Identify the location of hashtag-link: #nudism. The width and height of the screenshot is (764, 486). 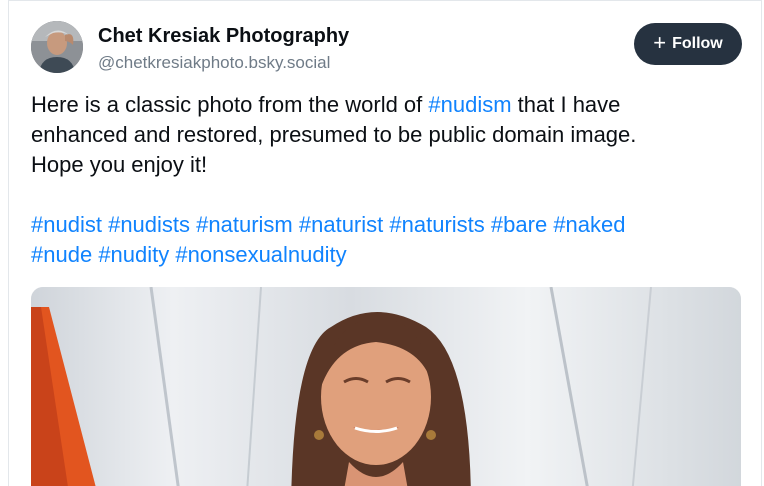
(469, 104).